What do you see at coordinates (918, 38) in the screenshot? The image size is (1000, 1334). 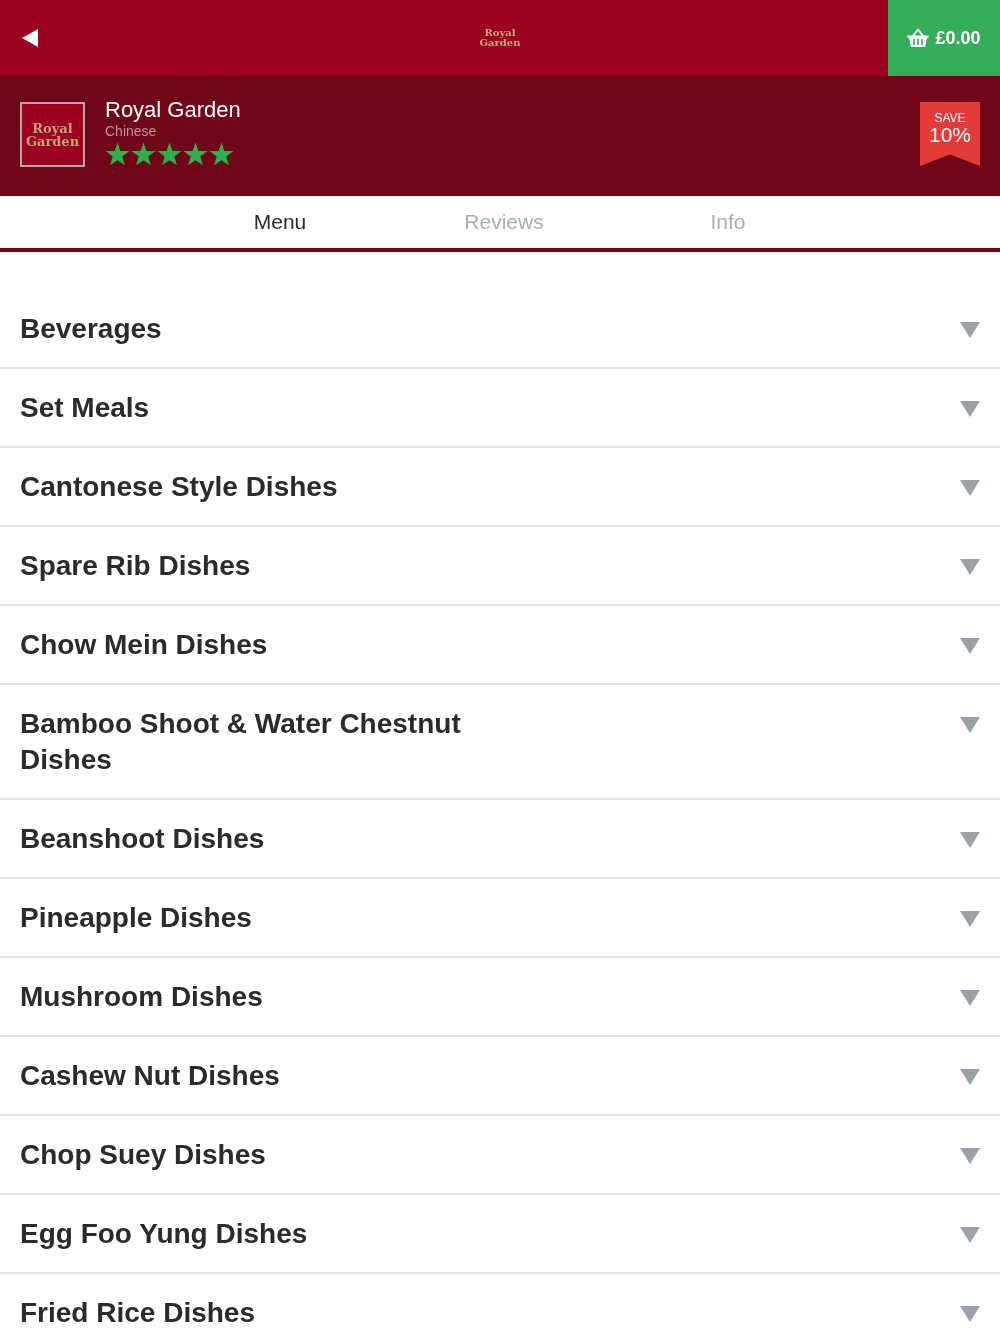 I see `basket-icon` at bounding box center [918, 38].